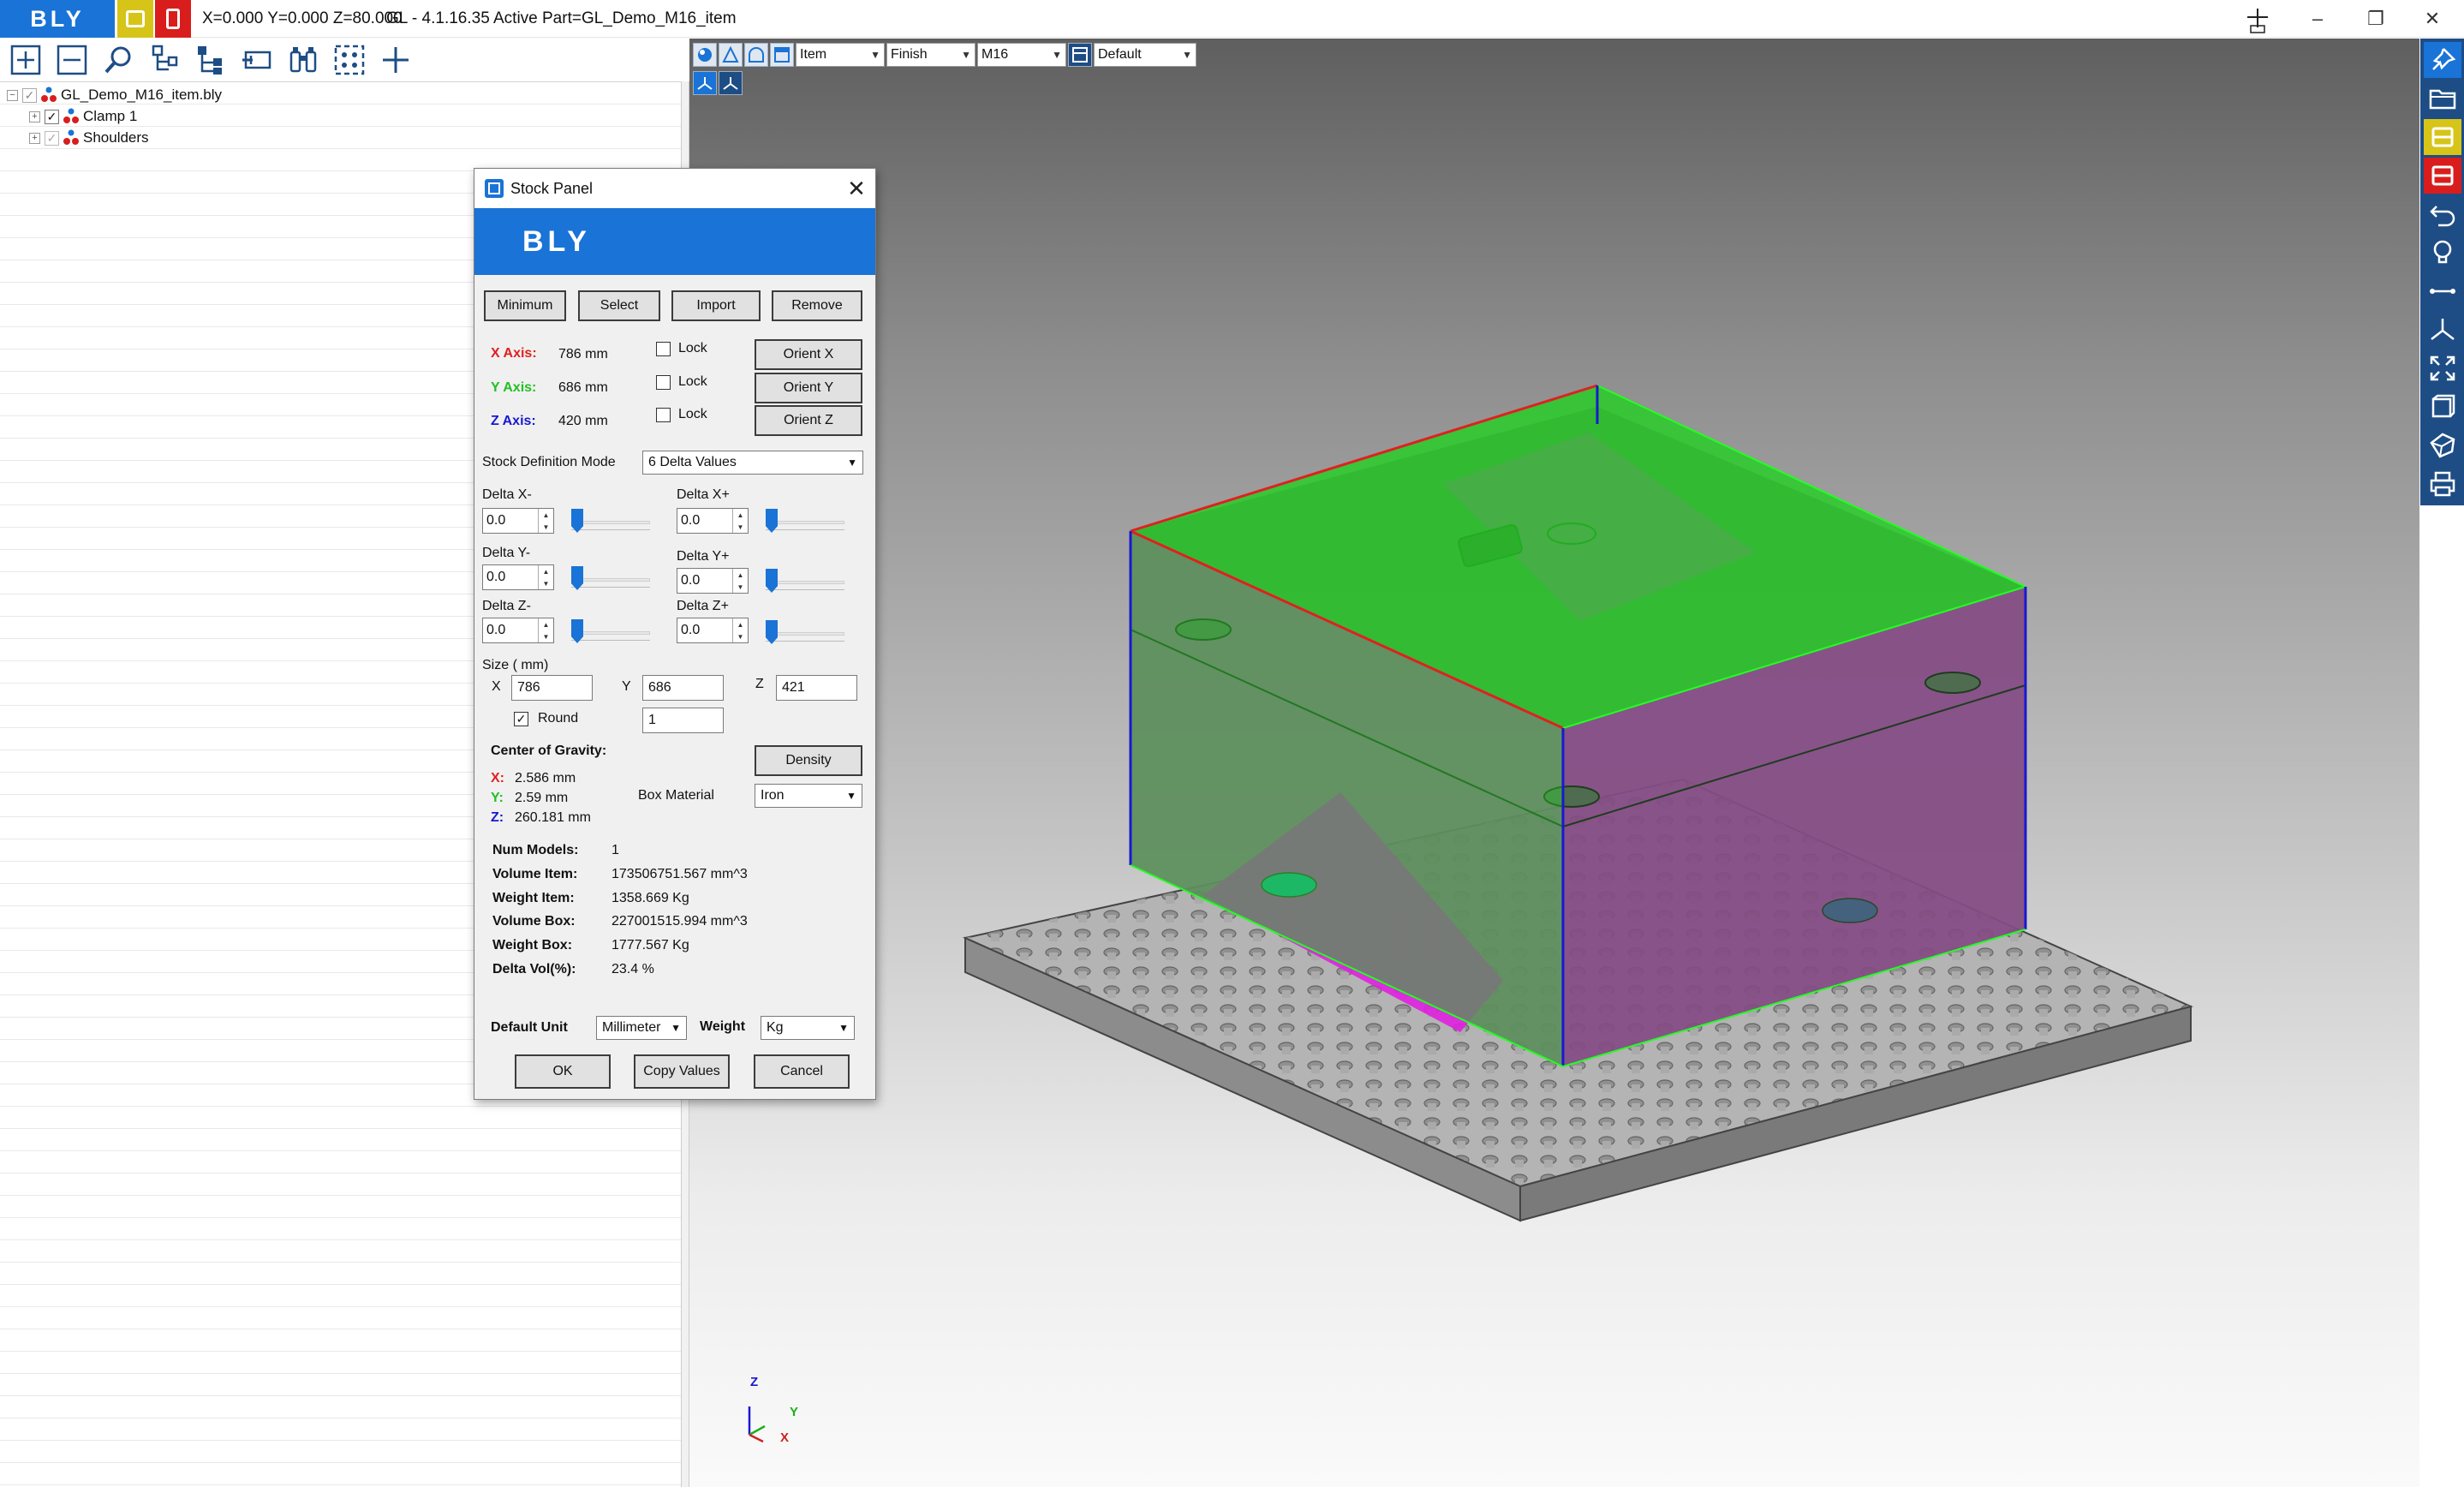 The width and height of the screenshot is (2464, 1487). I want to click on wireframe-view-button, so click(731, 55).